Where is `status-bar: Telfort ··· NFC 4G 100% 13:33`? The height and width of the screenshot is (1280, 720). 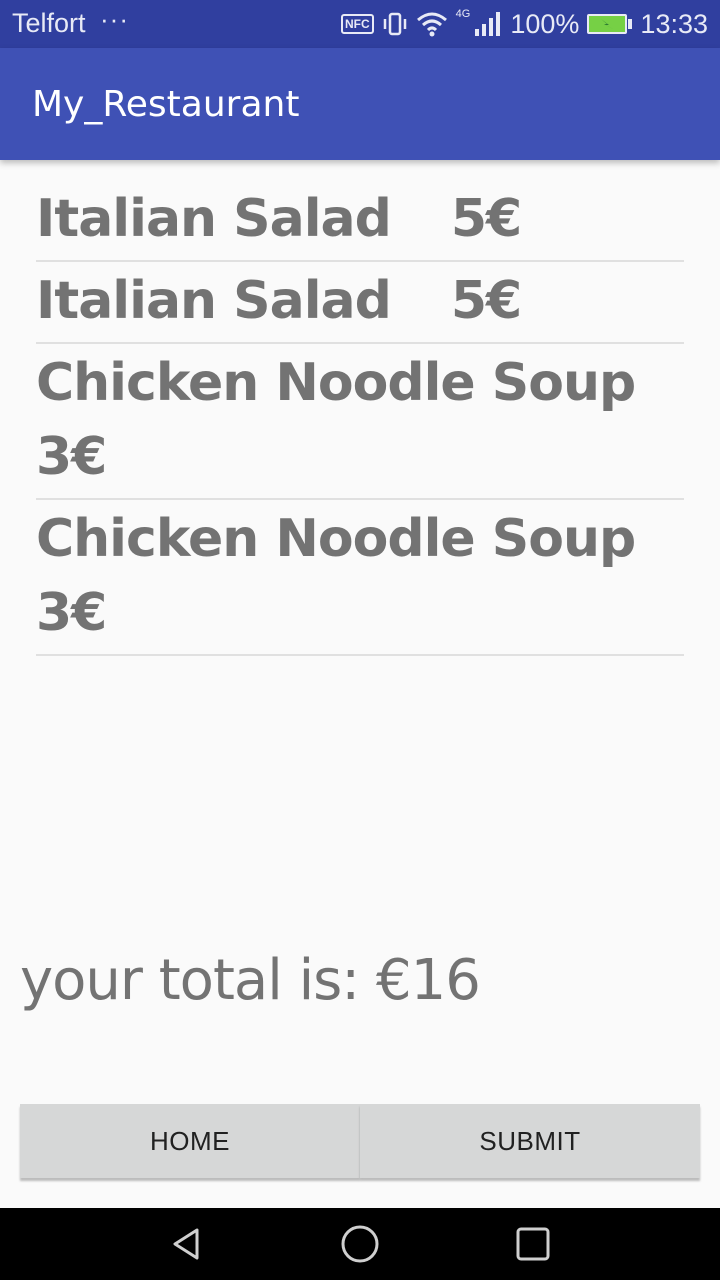
status-bar: Telfort ··· NFC 4G 100% 13:33 is located at coordinates (360, 24).